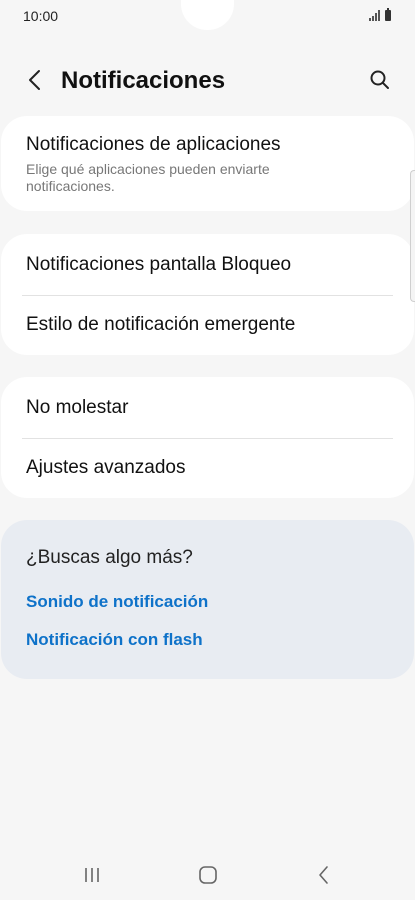  What do you see at coordinates (161, 324) in the screenshot?
I see `popup-style-label: Estilo de notificación emergente` at bounding box center [161, 324].